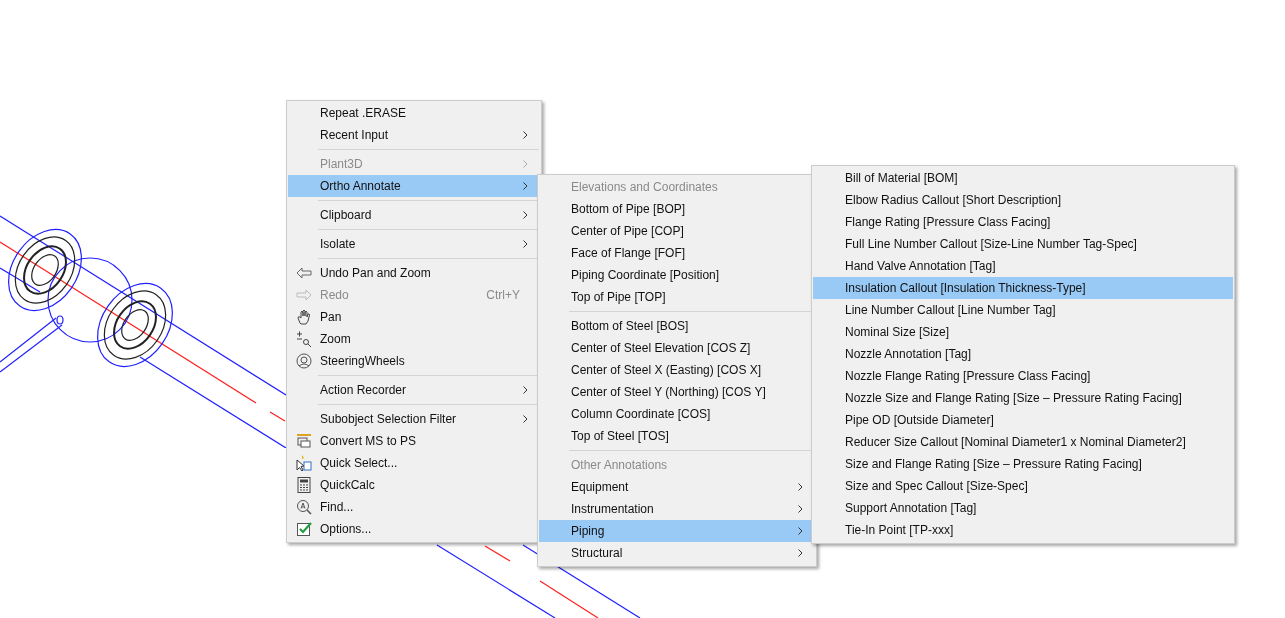 The height and width of the screenshot is (618, 1285). What do you see at coordinates (304, 529) in the screenshot?
I see `checkbox-icon` at bounding box center [304, 529].